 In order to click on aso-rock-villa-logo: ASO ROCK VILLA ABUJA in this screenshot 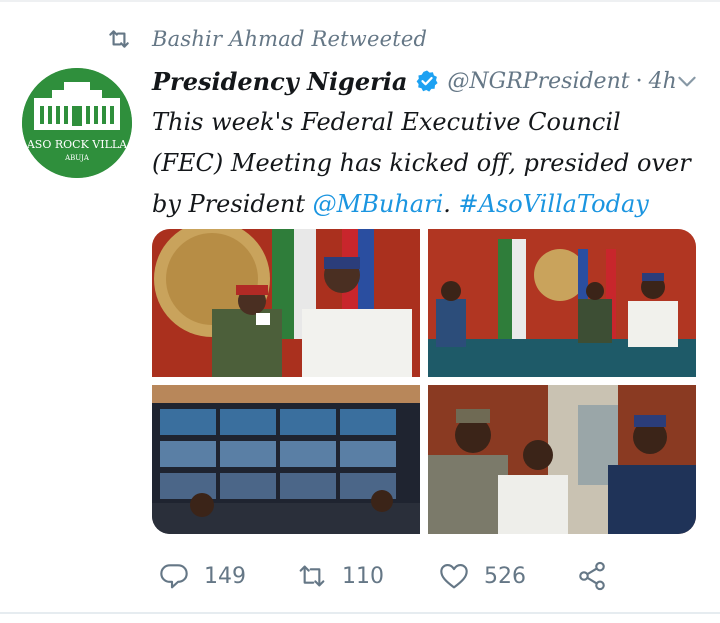, I will do `click(77, 123)`.